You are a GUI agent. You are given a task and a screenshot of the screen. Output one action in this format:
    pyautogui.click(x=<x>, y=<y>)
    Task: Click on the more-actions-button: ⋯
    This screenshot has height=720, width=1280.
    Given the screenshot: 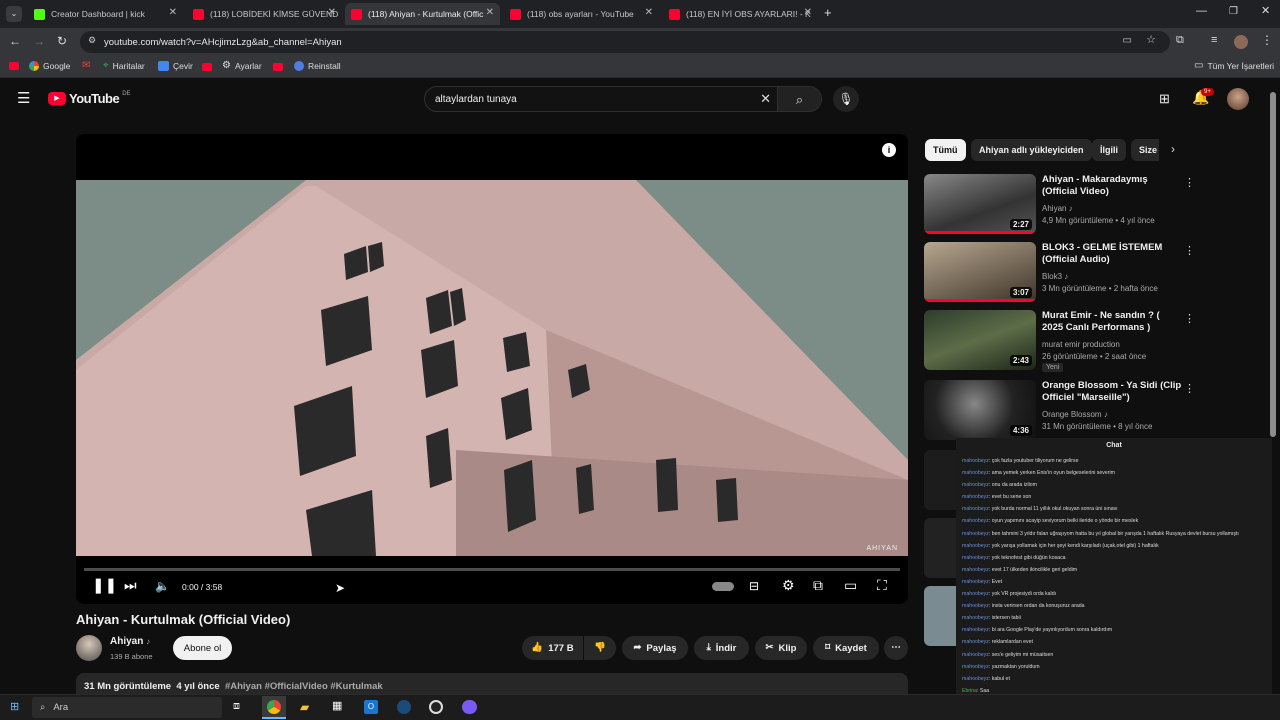 What is the action you would take?
    pyautogui.click(x=896, y=648)
    